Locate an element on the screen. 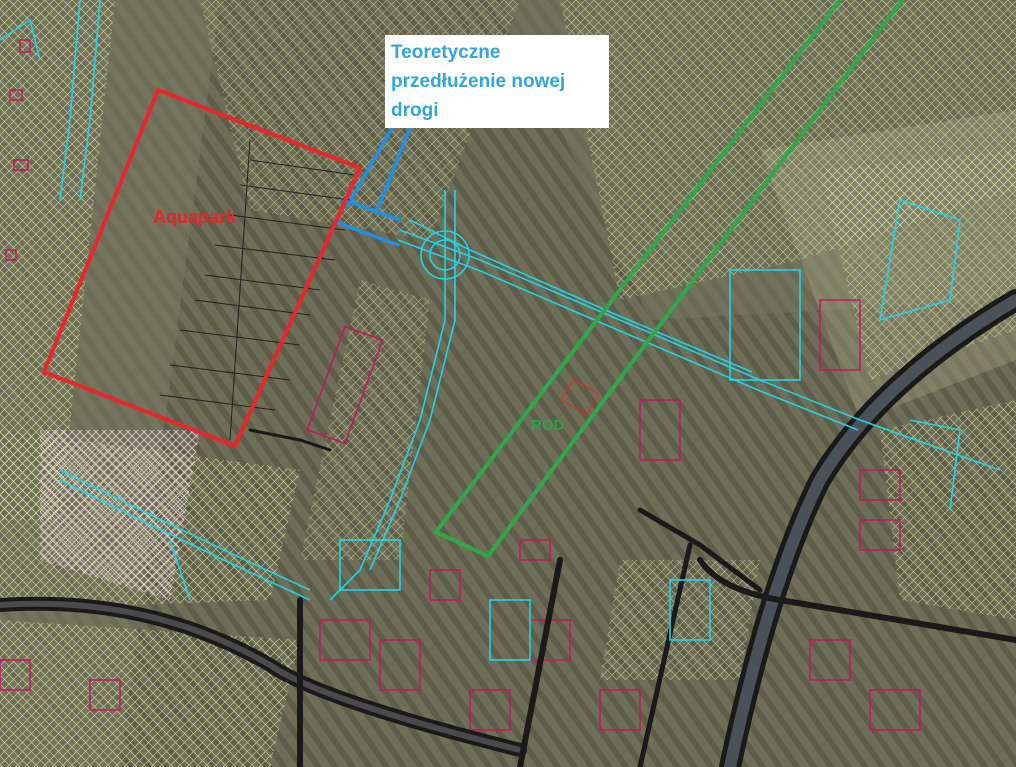 The height and width of the screenshot is (767, 1016). road-extension-callout: Teoretyczne przedłużenie nowej drogi is located at coordinates (497, 81).